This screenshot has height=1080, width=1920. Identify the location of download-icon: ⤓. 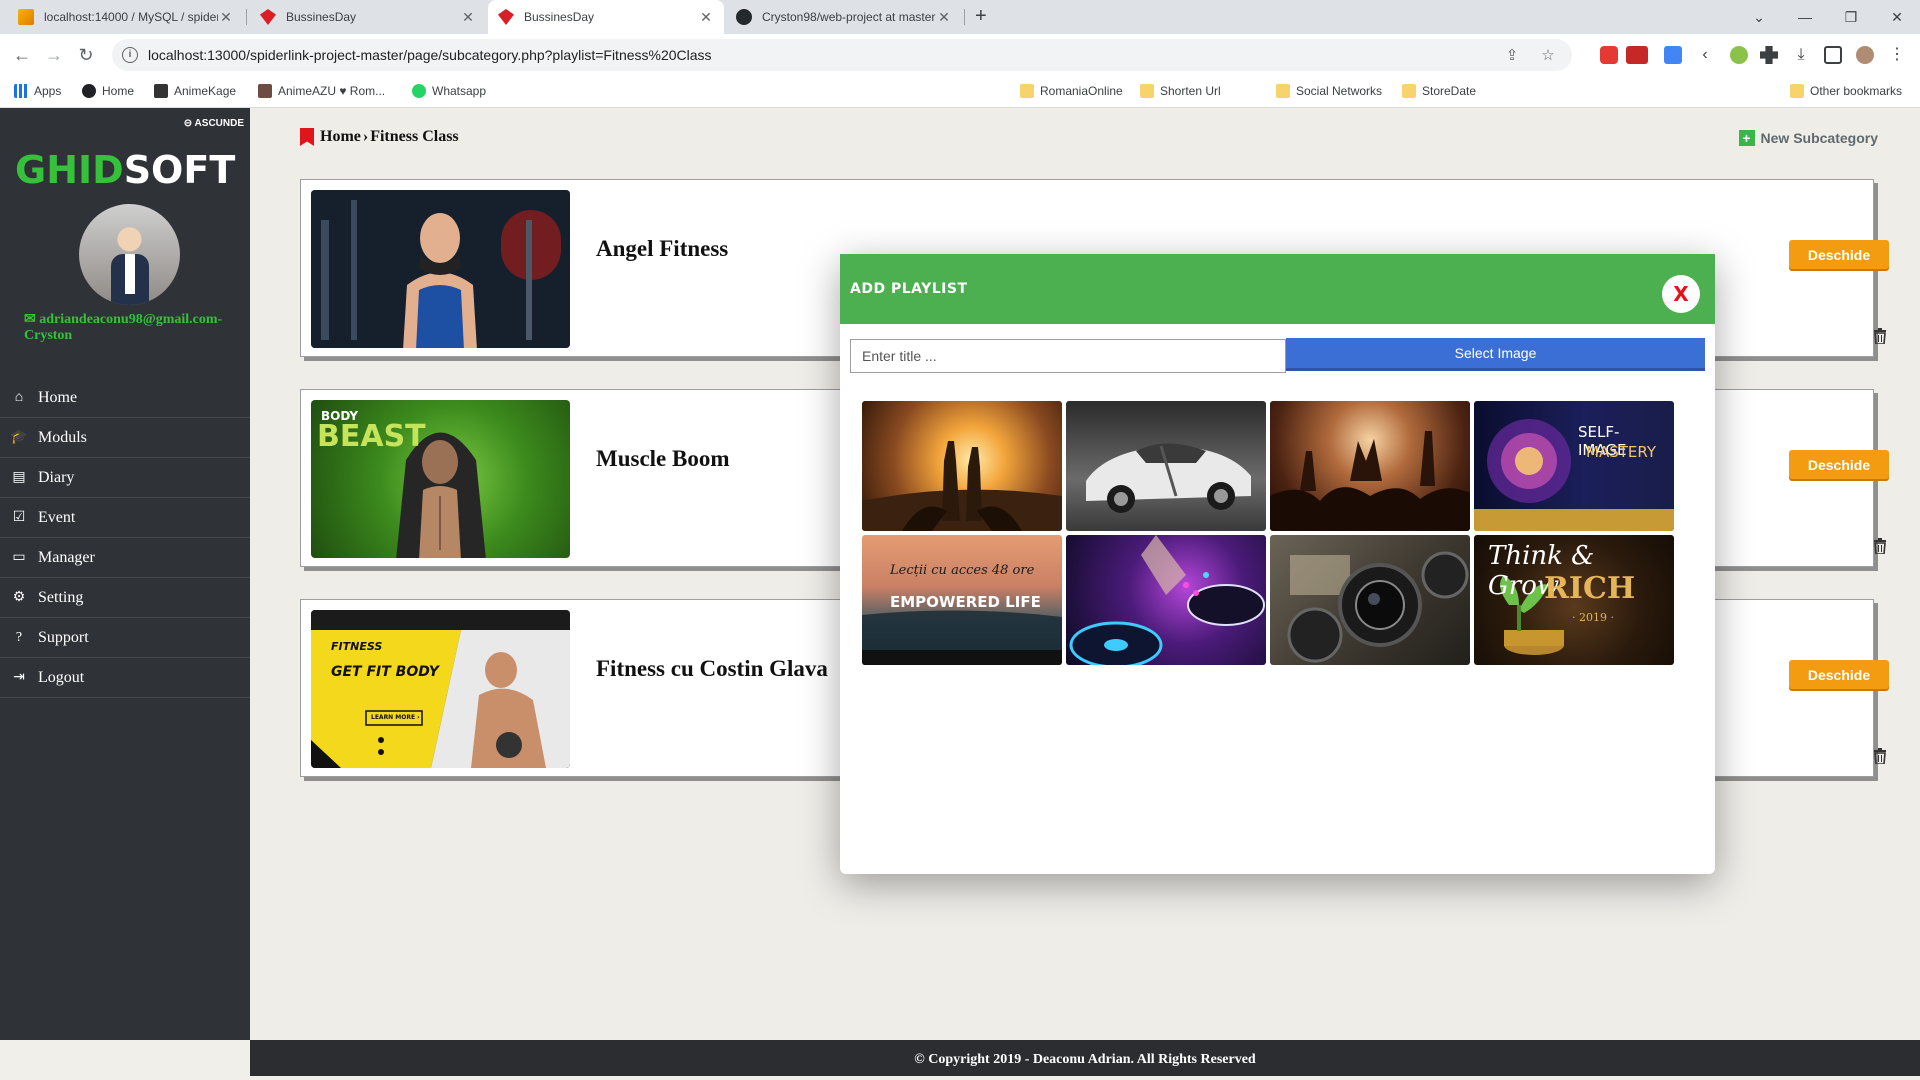
(1801, 55).